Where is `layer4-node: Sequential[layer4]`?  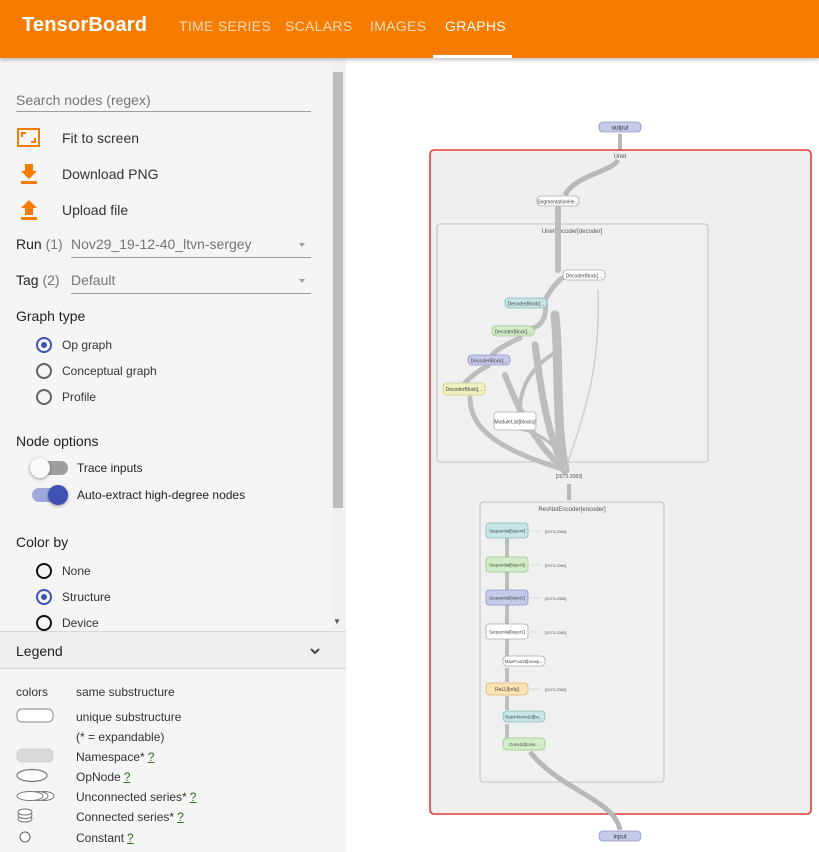
layer4-node: Sequential[layer4] is located at coordinates (507, 530).